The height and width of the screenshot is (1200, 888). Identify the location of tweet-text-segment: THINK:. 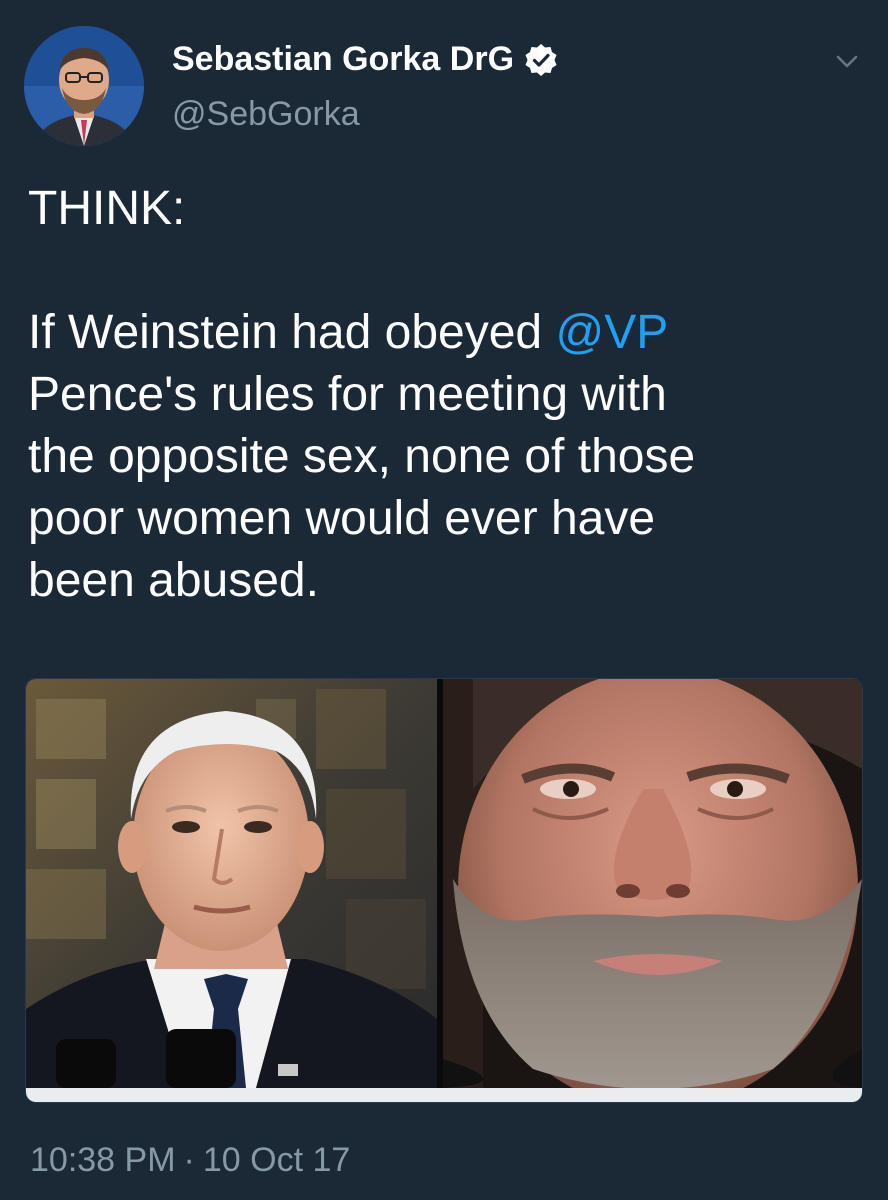
(107, 208).